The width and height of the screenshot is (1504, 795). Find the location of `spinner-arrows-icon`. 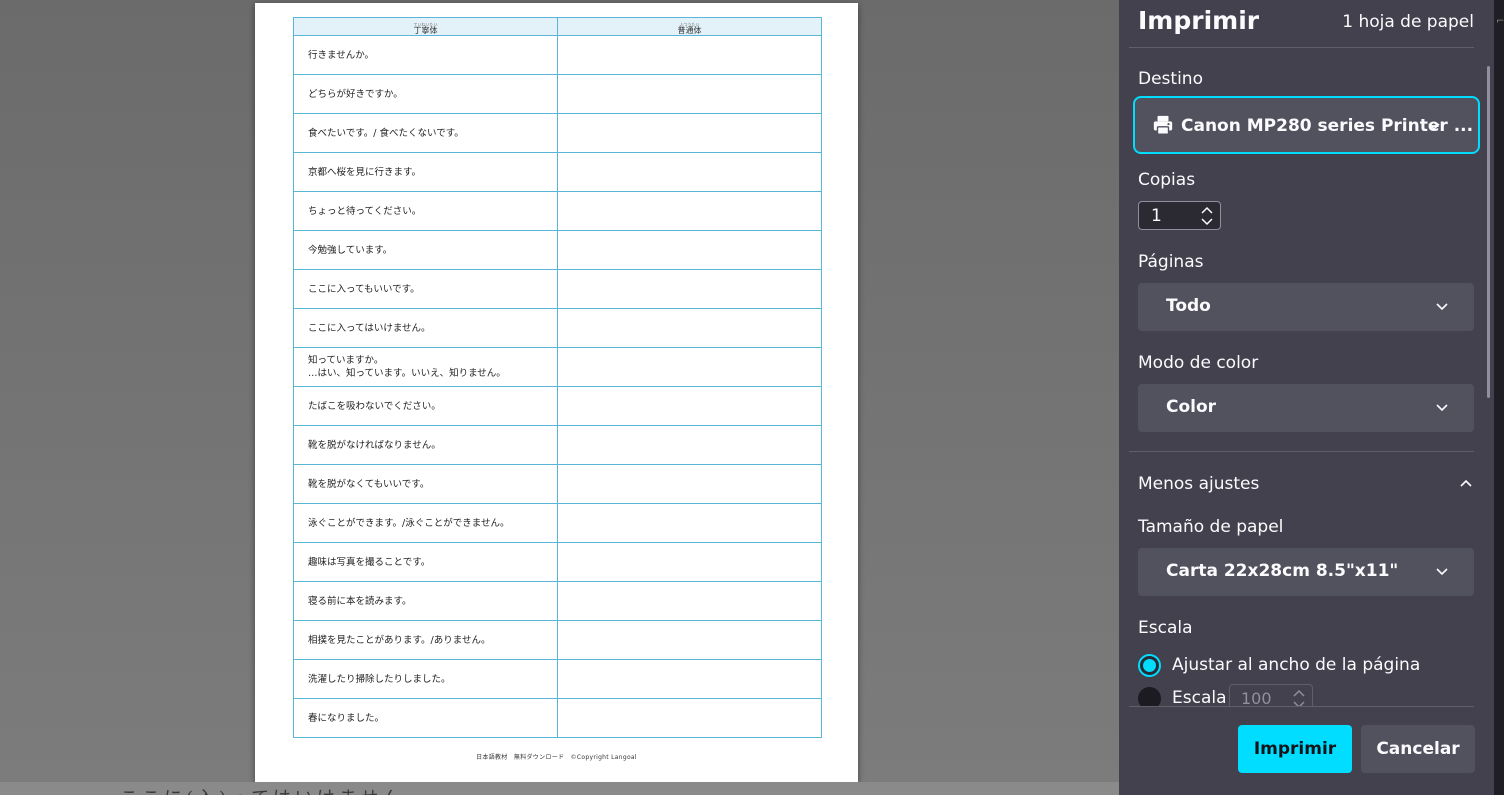

spinner-arrows-icon is located at coordinates (1207, 216).